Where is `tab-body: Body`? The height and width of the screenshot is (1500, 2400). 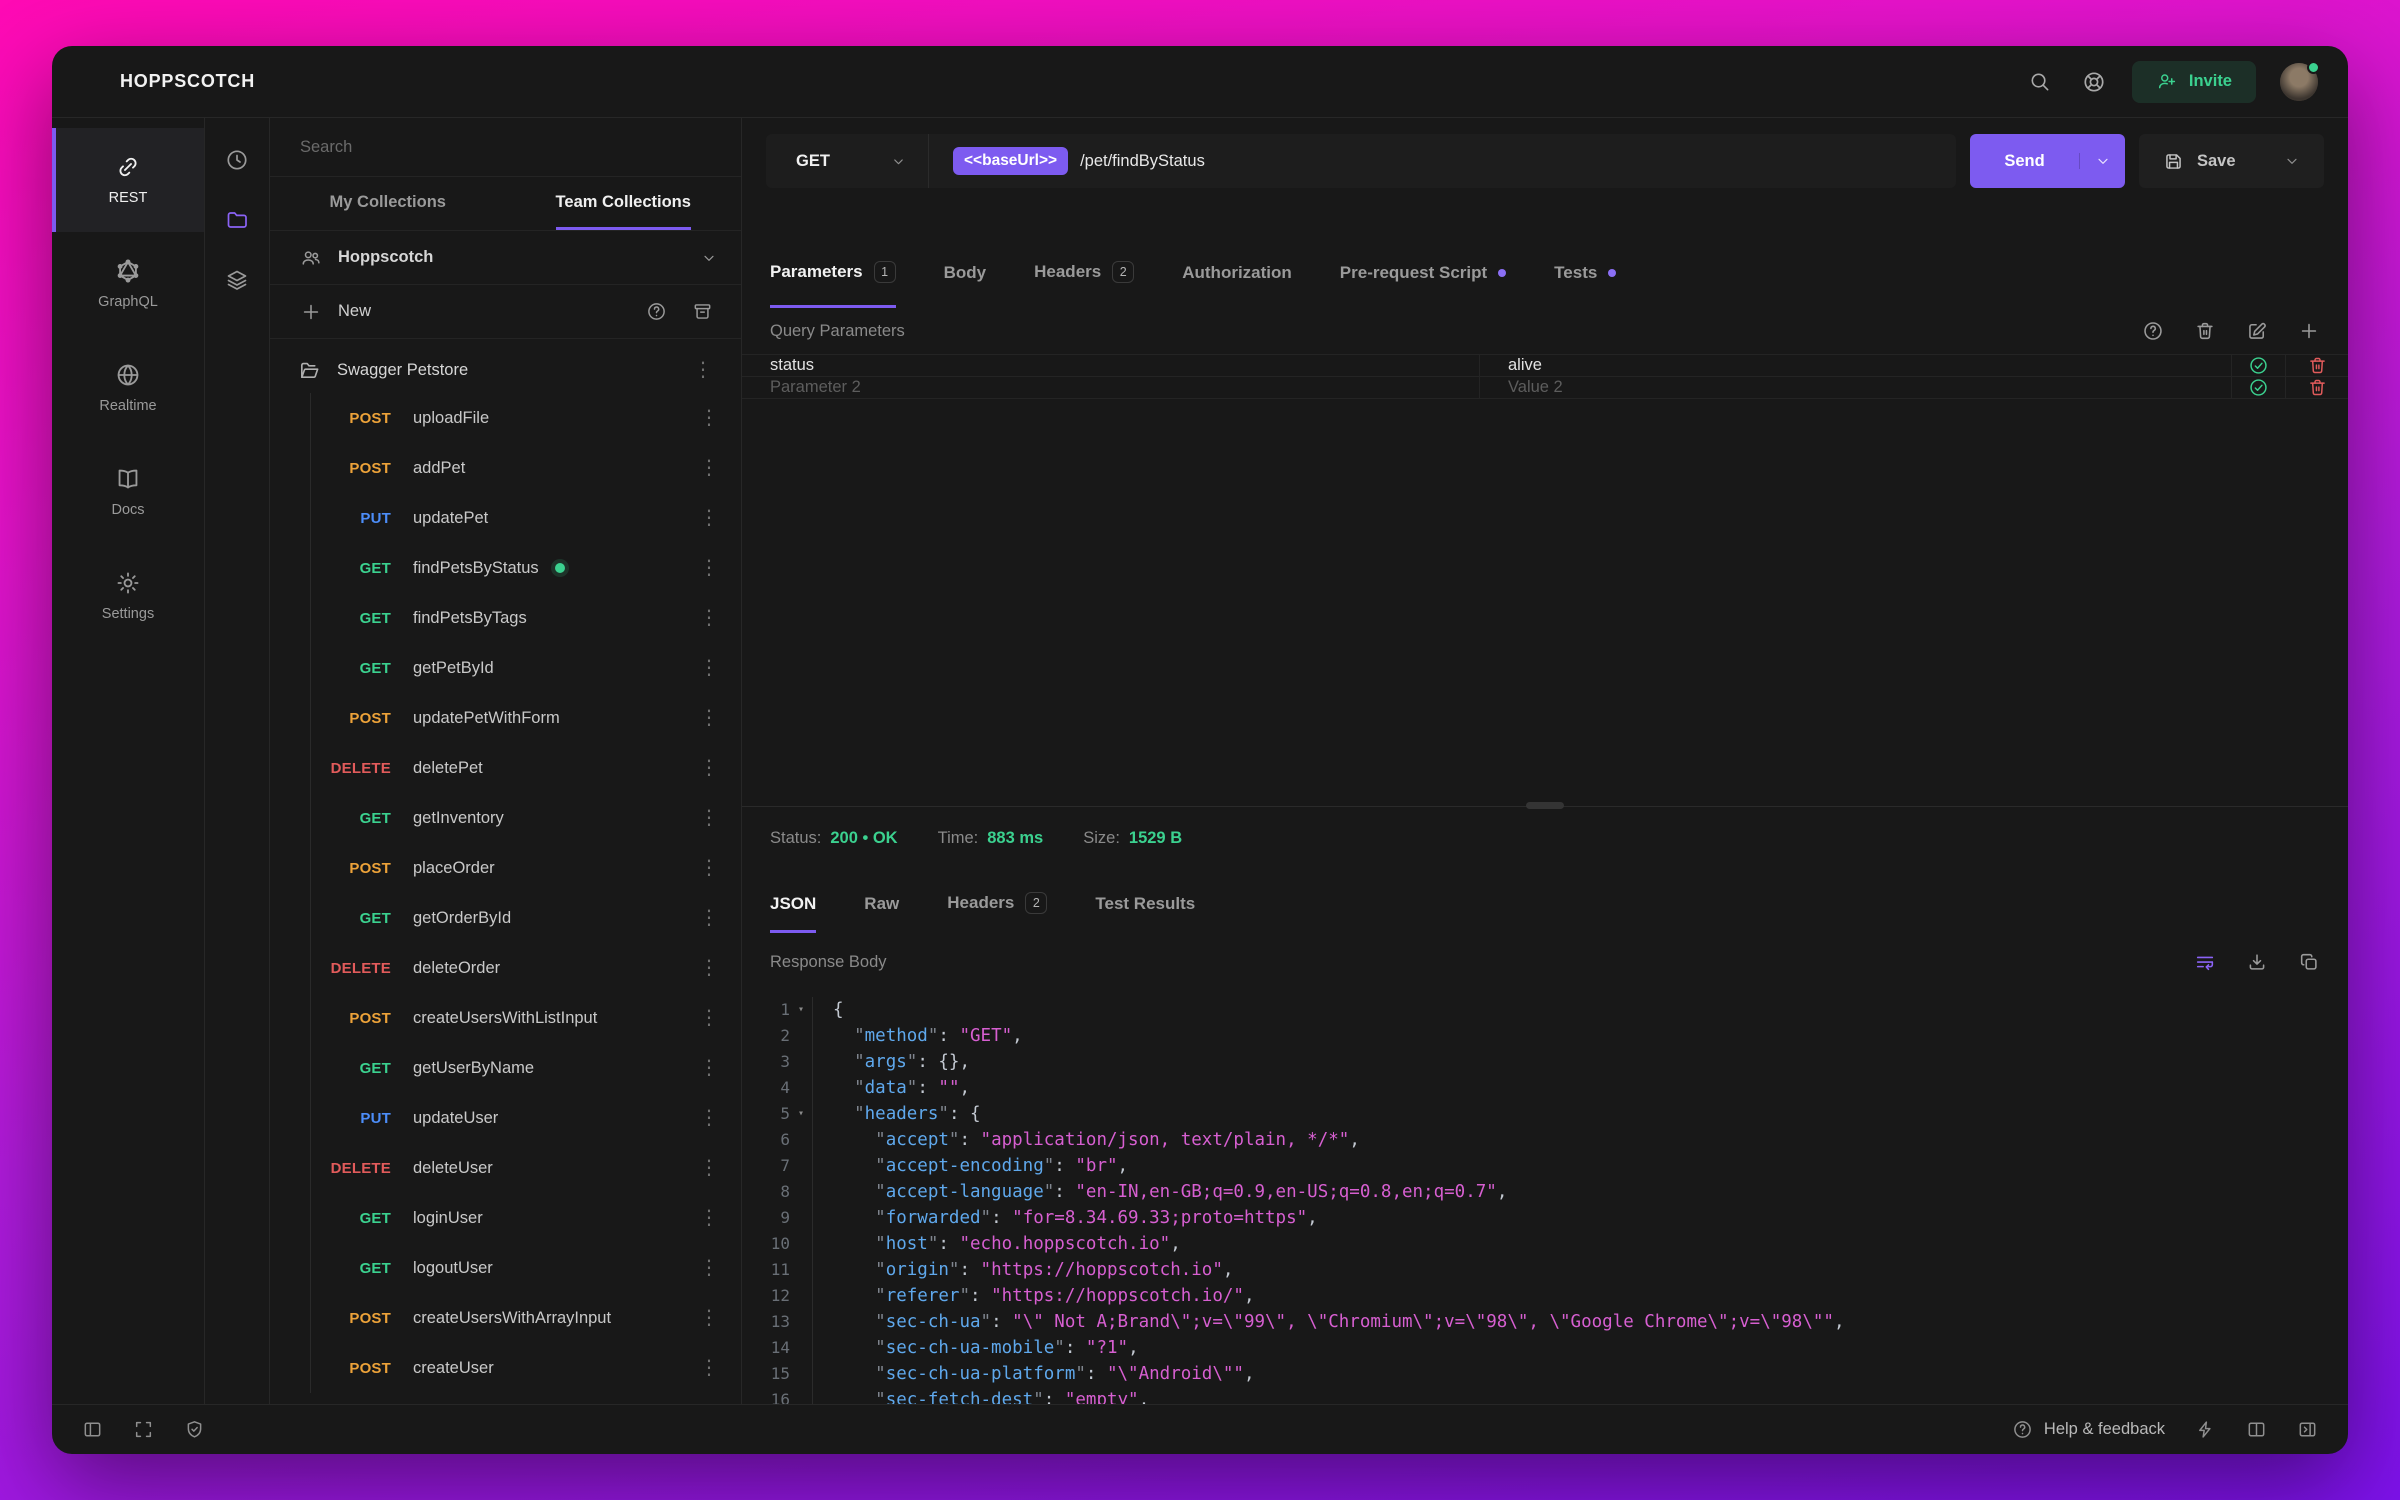
tab-body: Body is located at coordinates (965, 285).